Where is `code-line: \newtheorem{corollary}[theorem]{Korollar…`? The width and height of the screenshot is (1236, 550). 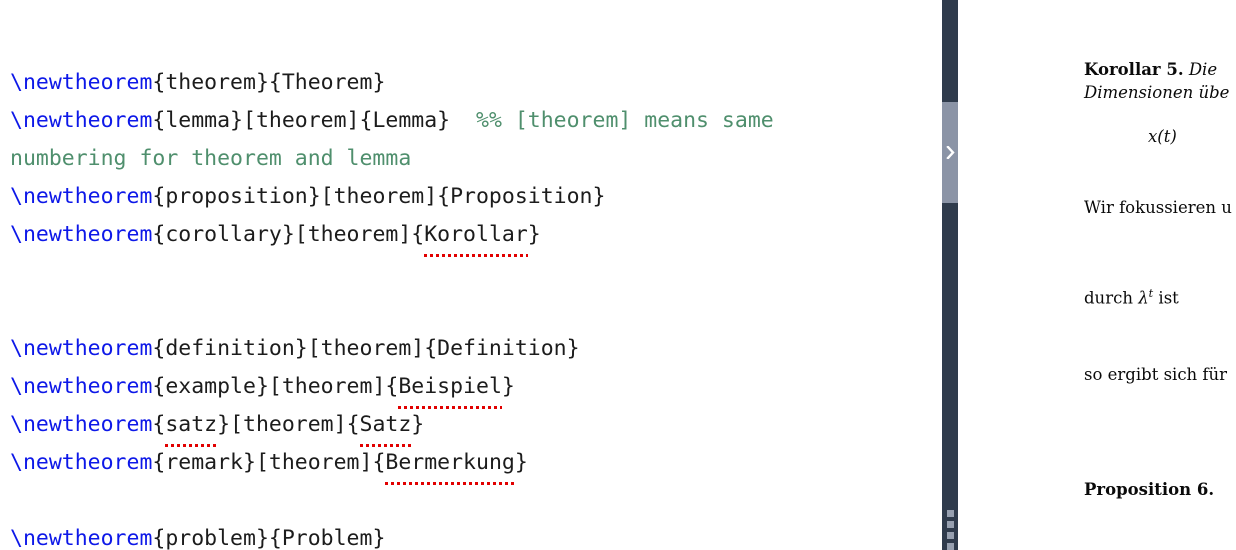
code-line: \newtheorem{corollary}[theorem]{Korollar… is located at coordinates (392, 236).